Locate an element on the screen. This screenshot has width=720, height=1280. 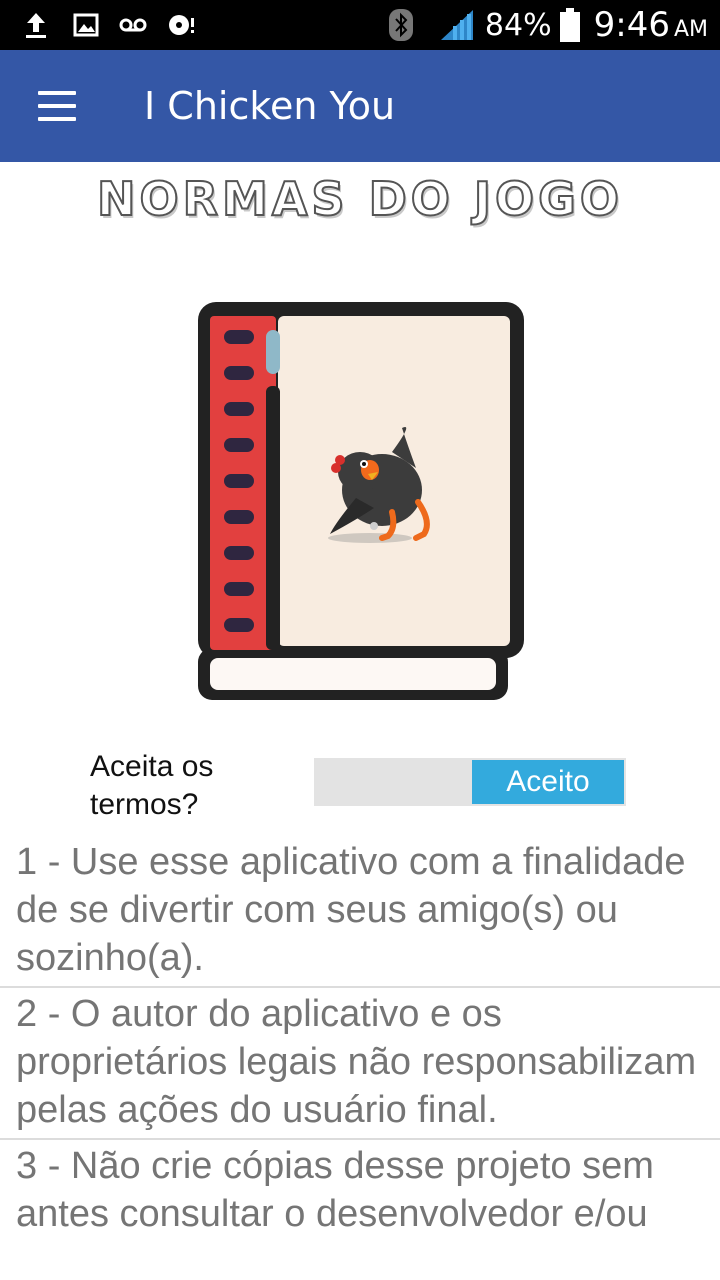
menu-button is located at coordinates (56, 106).